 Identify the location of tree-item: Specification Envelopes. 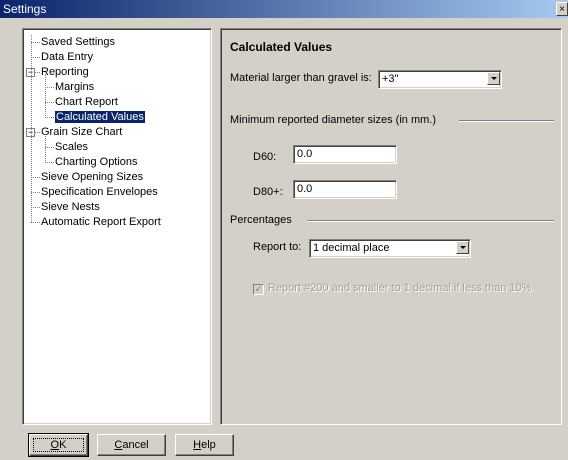
(99, 192).